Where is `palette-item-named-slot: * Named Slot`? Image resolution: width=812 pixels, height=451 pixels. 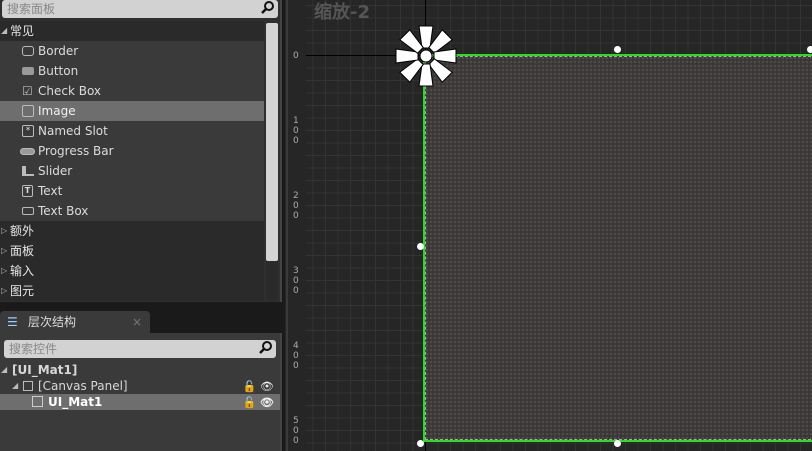 palette-item-named-slot: * Named Slot is located at coordinates (132, 131).